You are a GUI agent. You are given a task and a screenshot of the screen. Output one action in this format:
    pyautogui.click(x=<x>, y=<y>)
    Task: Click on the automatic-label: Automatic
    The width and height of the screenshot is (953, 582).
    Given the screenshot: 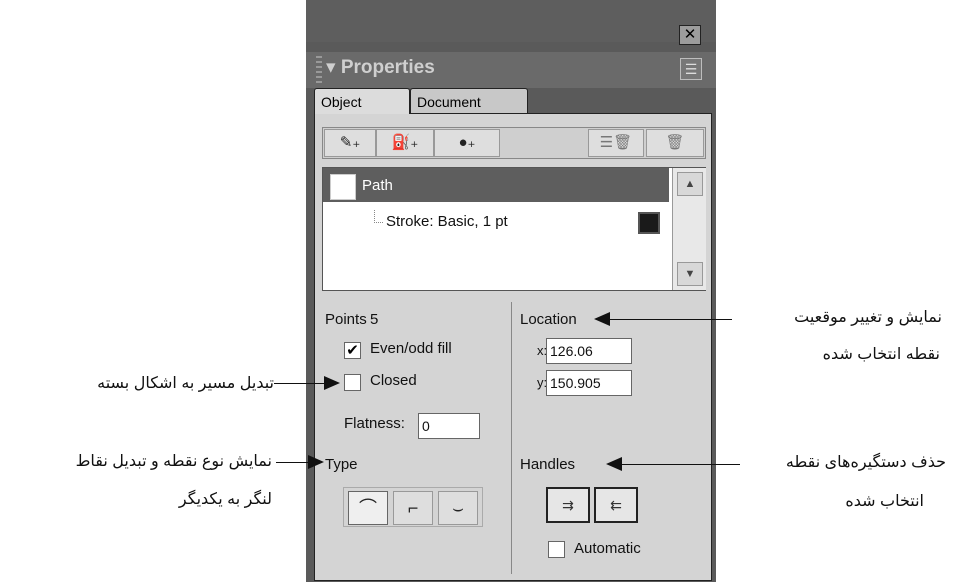 What is the action you would take?
    pyautogui.click(x=607, y=548)
    